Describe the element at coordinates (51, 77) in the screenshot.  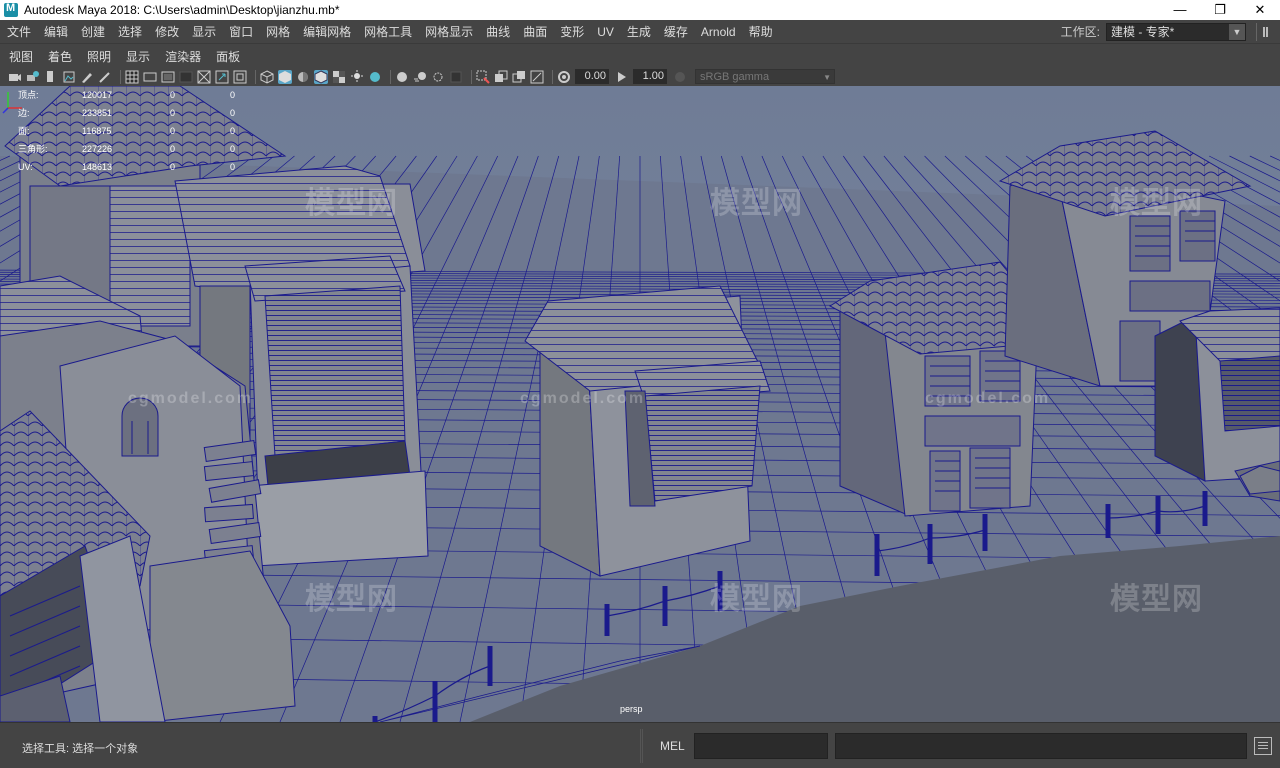
I see `bookmark-icon` at that location.